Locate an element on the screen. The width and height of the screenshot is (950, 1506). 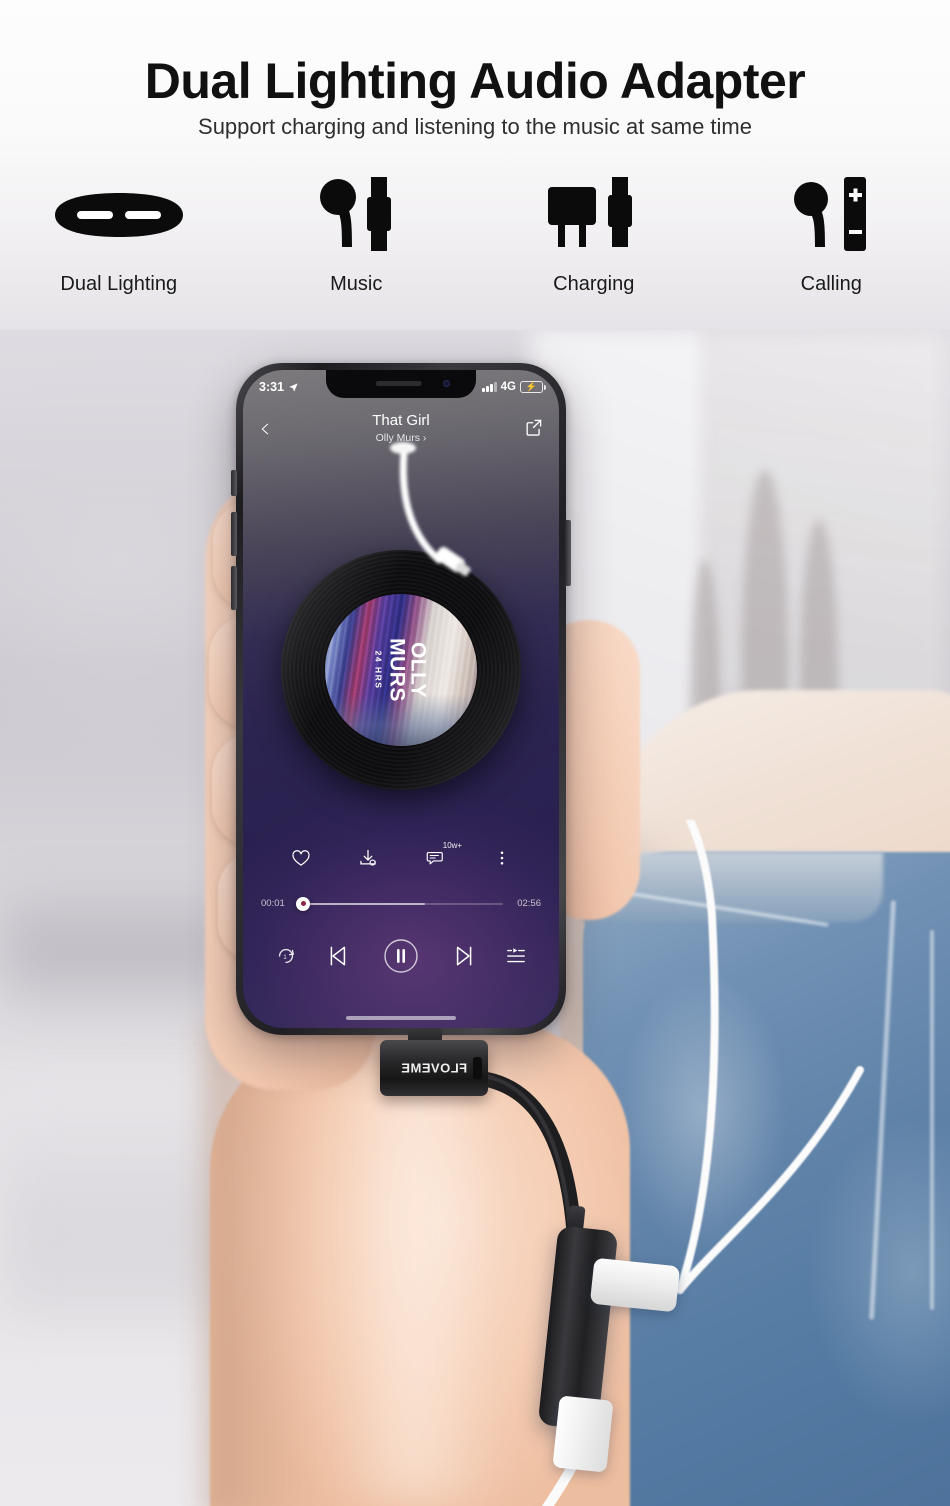
feature-dual-lighting: Dual Lighting is located at coordinates (119, 235).